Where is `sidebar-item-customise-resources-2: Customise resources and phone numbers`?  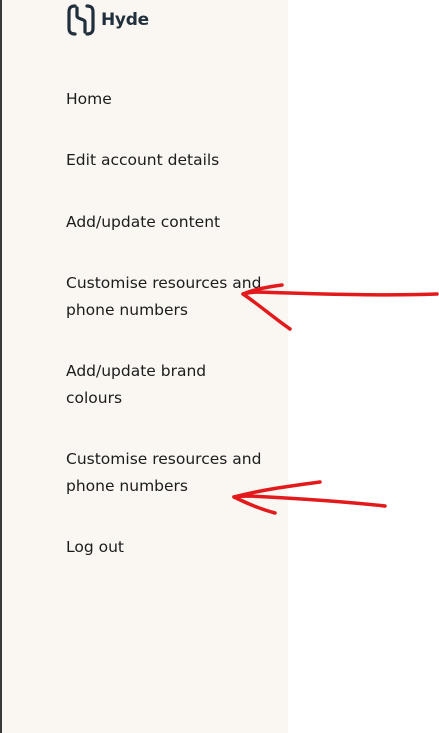 sidebar-item-customise-resources-2: Customise resources and phone numbers is located at coordinates (166, 473).